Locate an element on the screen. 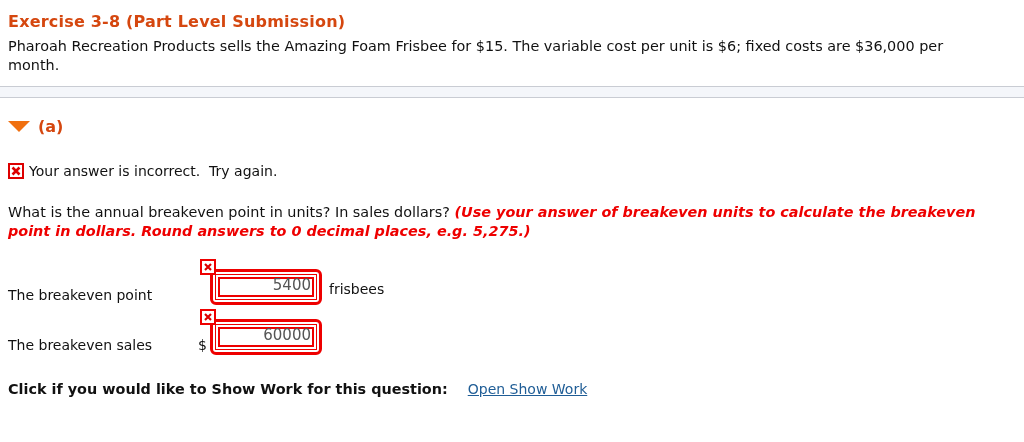 The width and height of the screenshot is (1024, 442). exercise-title: Exercise 3-8 (Part Level Submission) is located at coordinates (177, 21).